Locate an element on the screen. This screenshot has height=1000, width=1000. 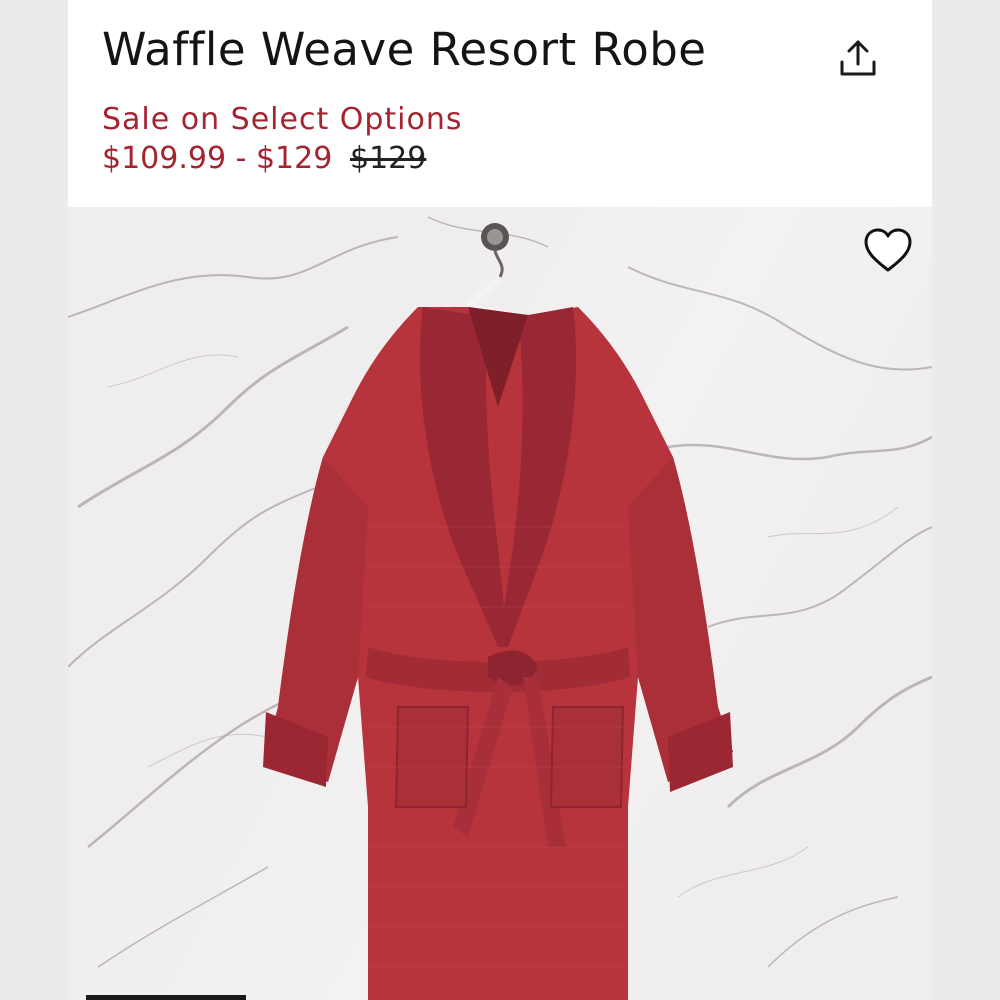
share-button is located at coordinates (858, 58).